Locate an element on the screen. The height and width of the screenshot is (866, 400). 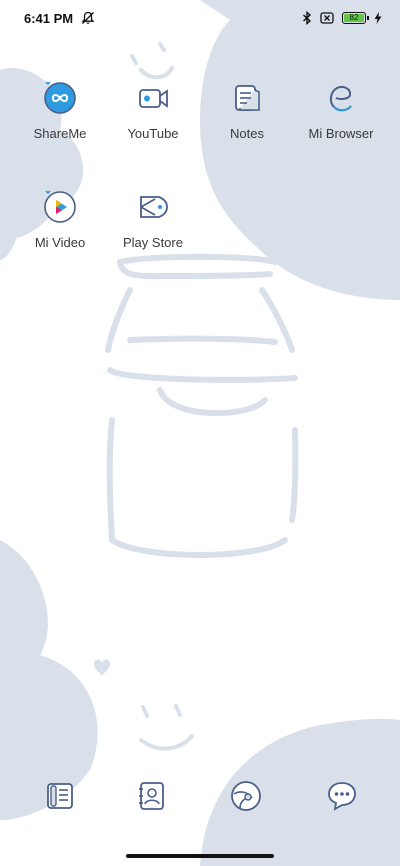
play-store-icon is located at coordinates (154, 207).